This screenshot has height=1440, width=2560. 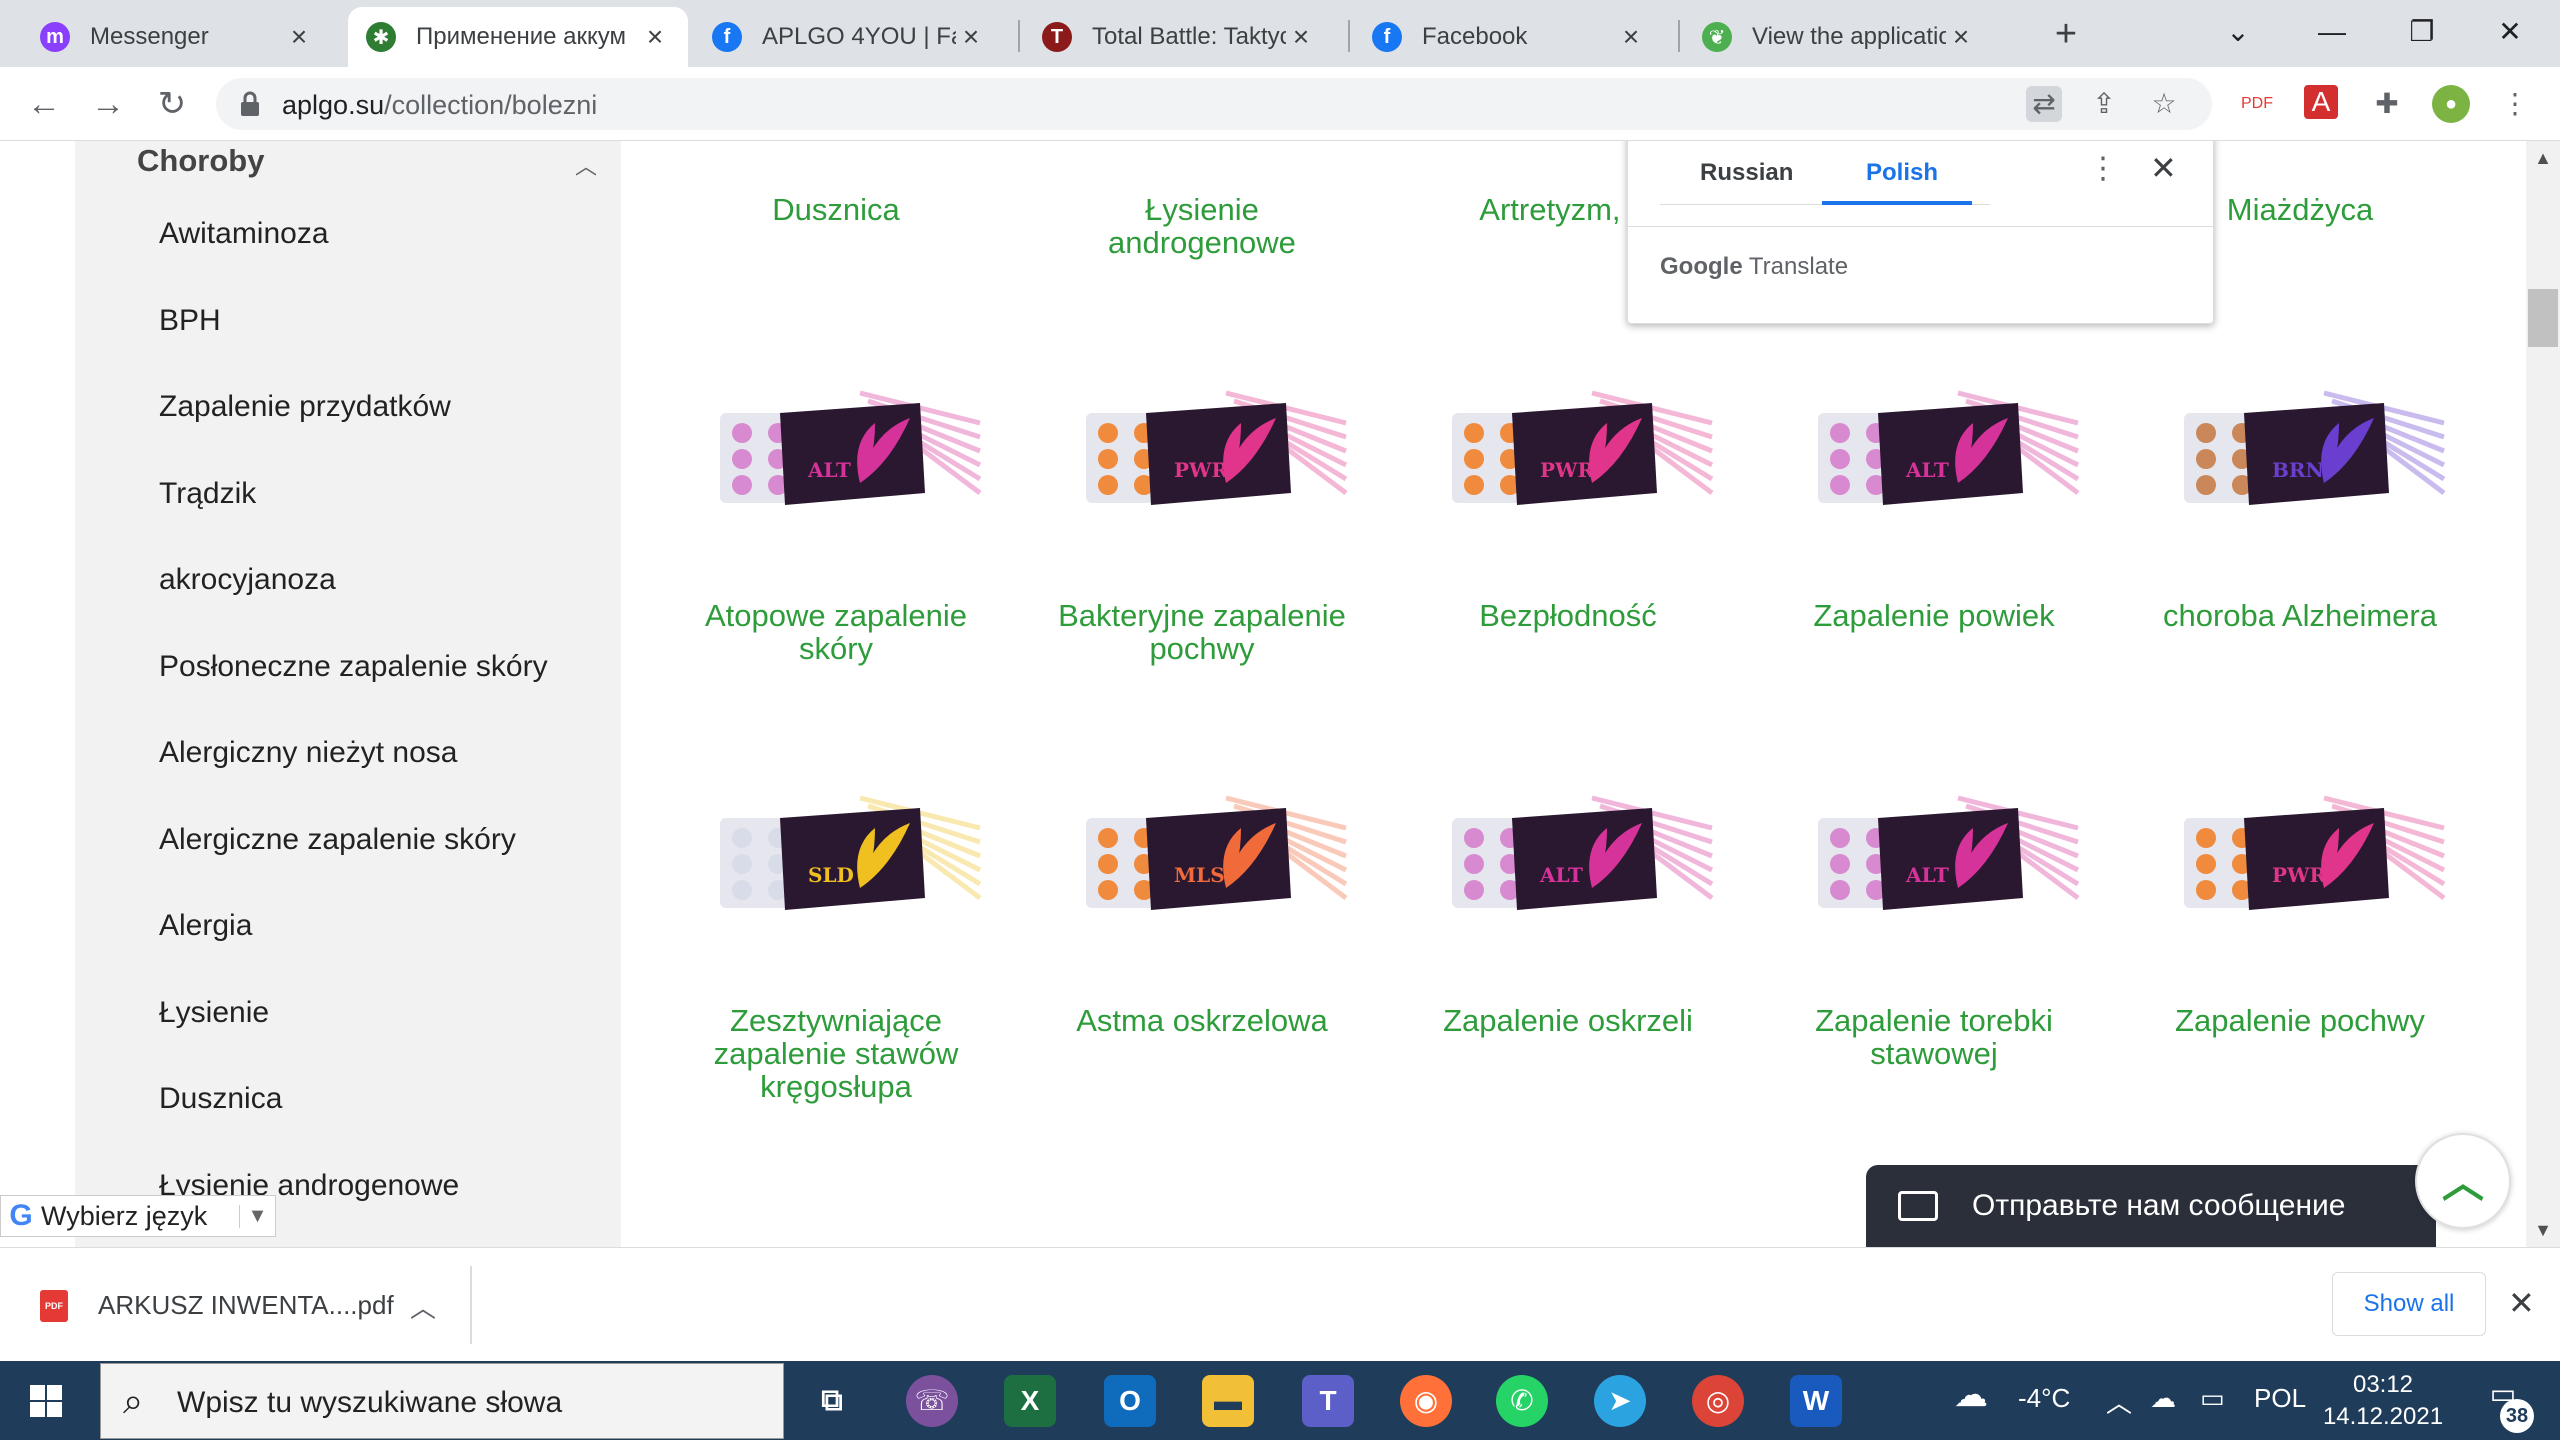 What do you see at coordinates (2543, 318) in the screenshot?
I see `scroll-thumb` at bounding box center [2543, 318].